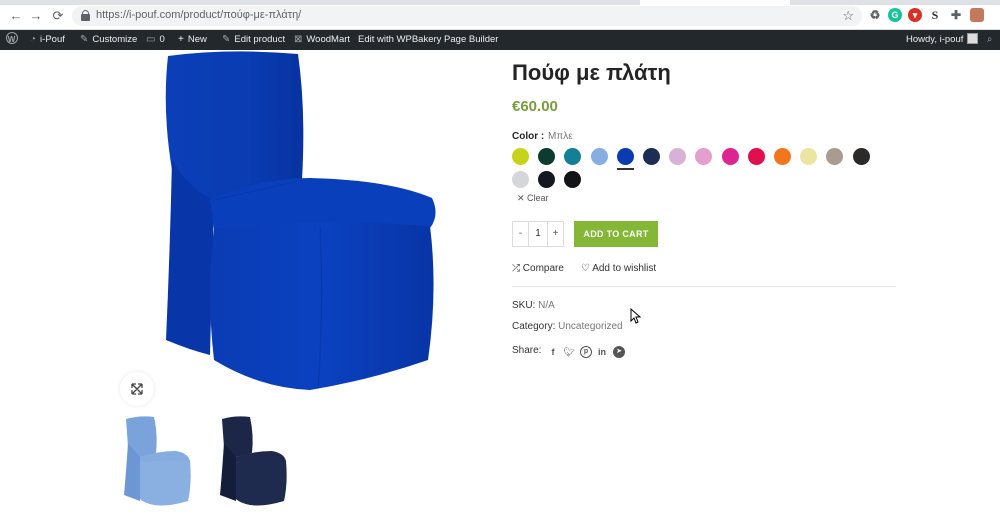 This screenshot has width=1000, height=518. I want to click on heart-icon: ♡, so click(587, 268).